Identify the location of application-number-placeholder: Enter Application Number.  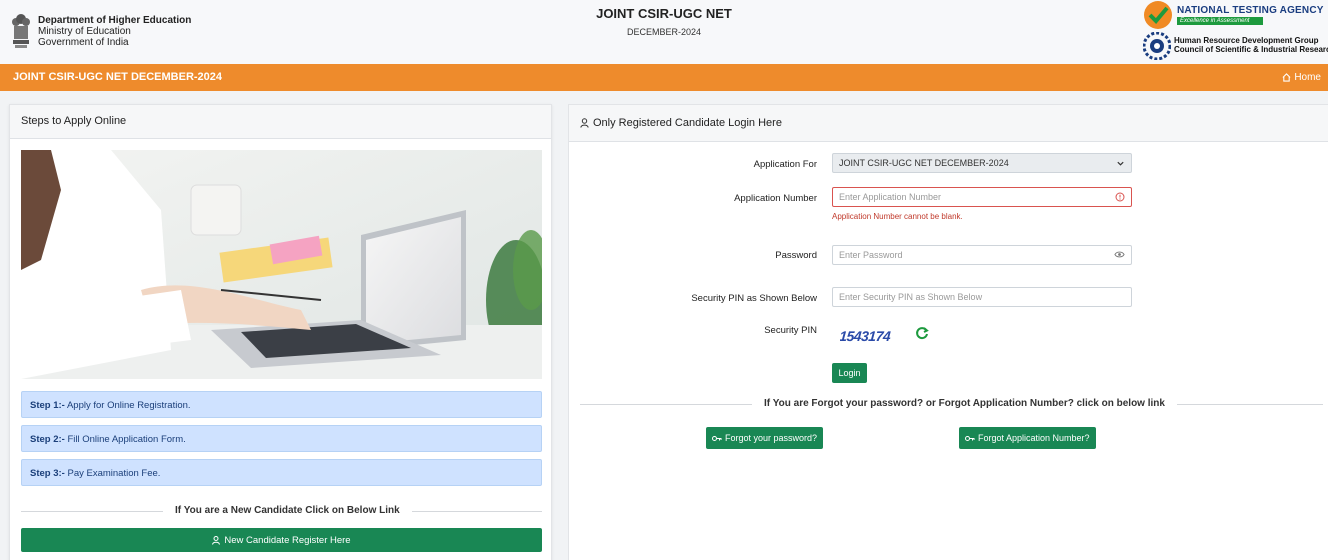
(890, 197).